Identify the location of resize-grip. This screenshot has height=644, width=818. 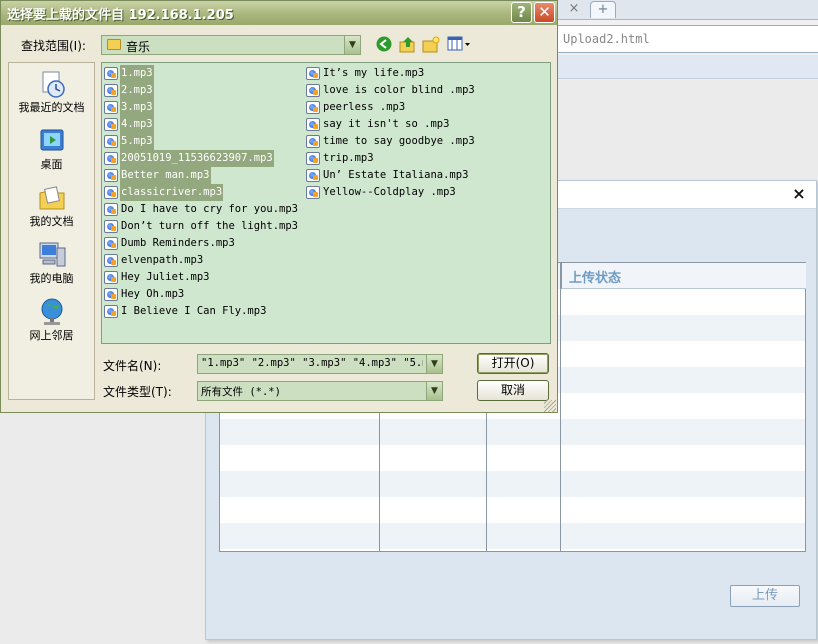
(550, 406).